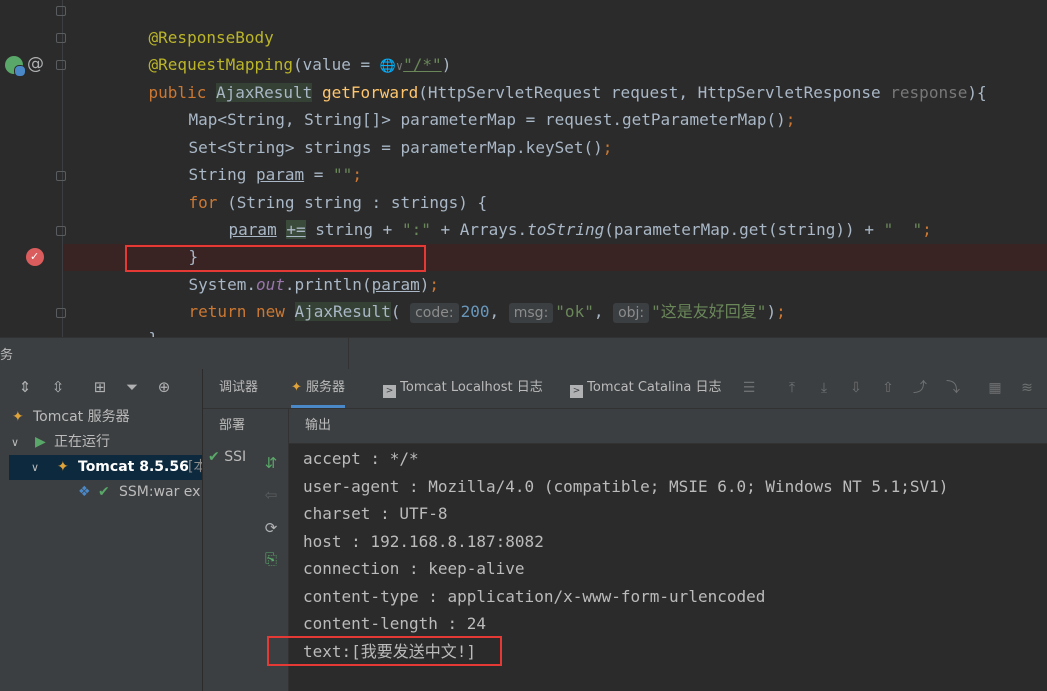 The width and height of the screenshot is (1047, 691). I want to click on tree-label: Tomcat 服务器, so click(81, 417).